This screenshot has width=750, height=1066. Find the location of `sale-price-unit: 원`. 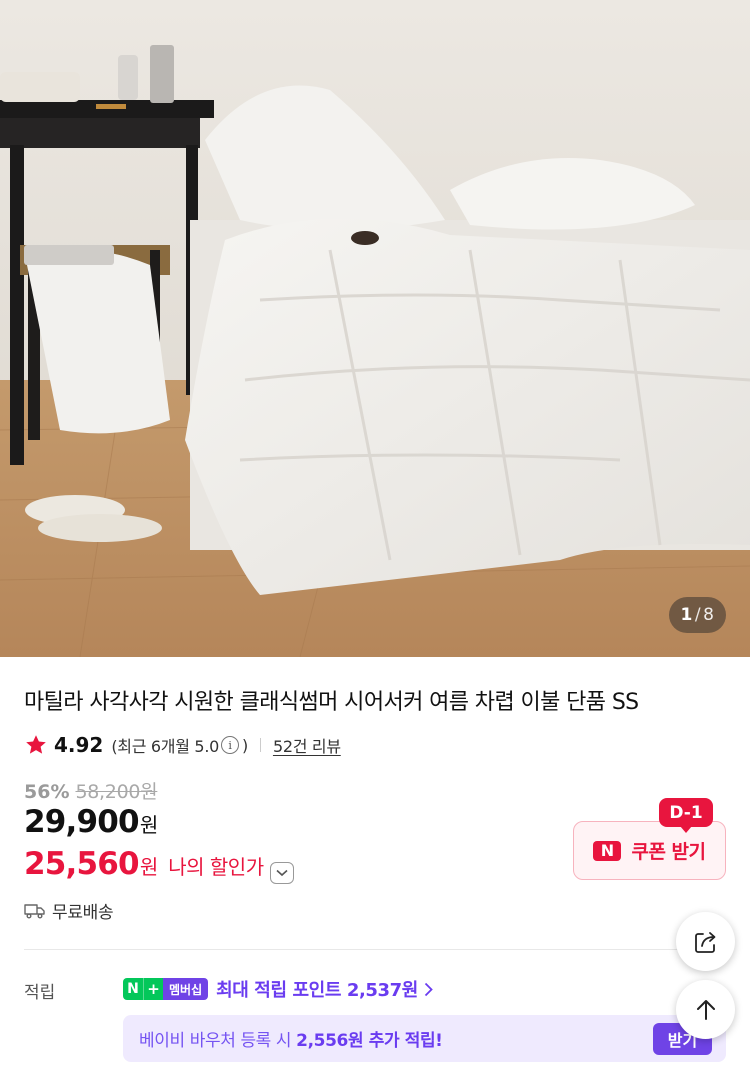

sale-price-unit: 원 is located at coordinates (149, 825).